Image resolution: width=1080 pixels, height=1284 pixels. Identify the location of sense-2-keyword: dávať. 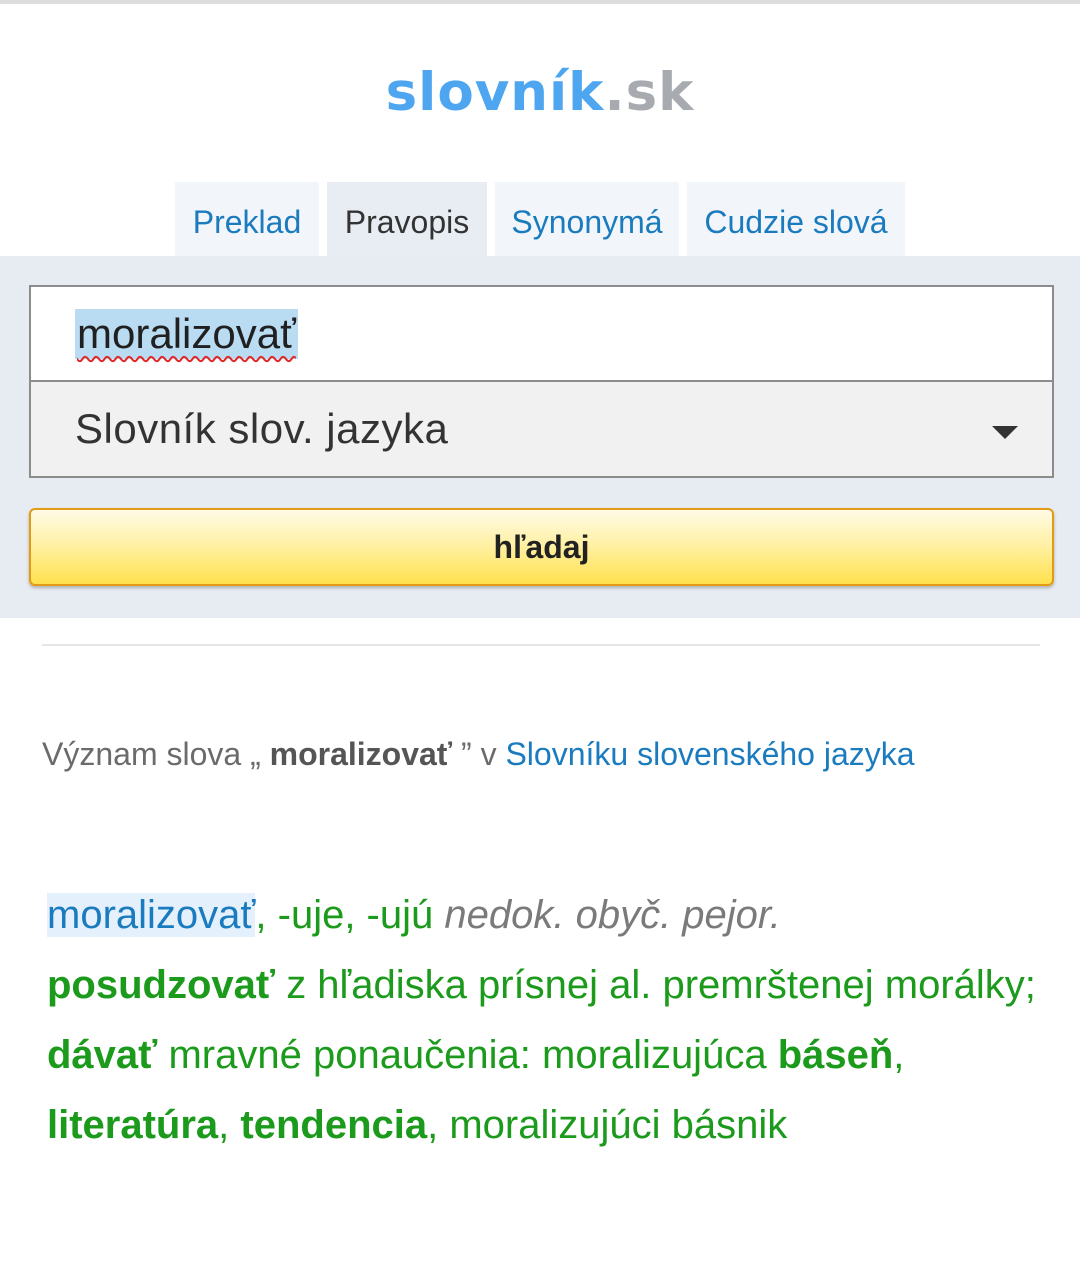
(102, 1055).